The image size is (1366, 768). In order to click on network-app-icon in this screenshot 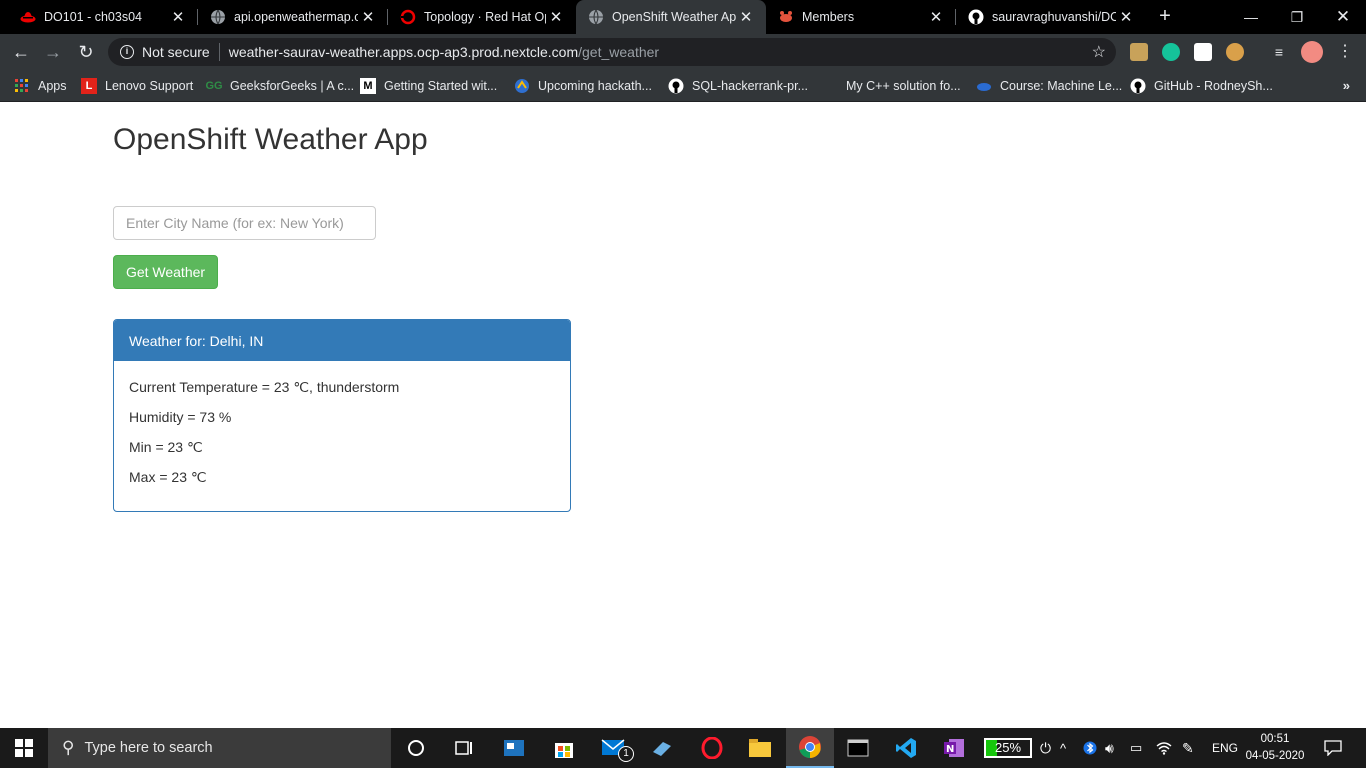, I will do `click(662, 748)`.